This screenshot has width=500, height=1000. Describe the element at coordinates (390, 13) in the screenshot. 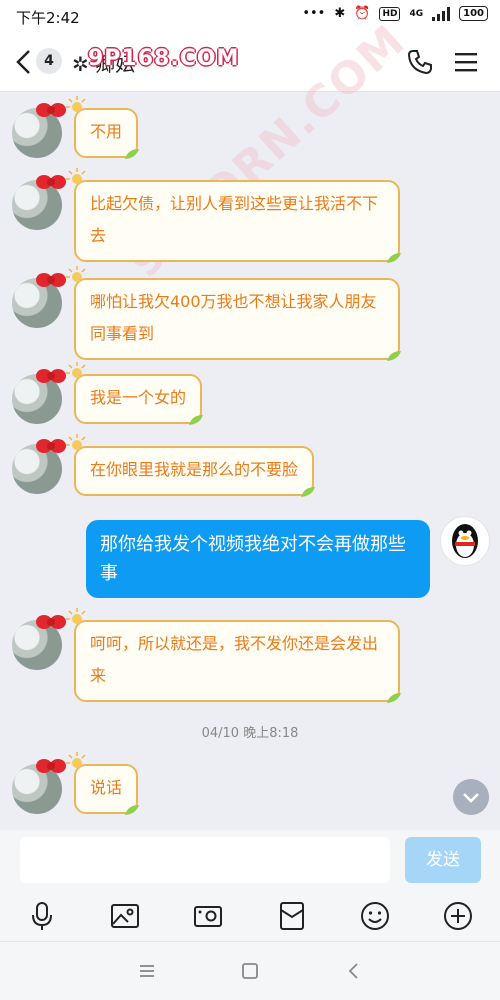

I see `hd-label: HD` at that location.